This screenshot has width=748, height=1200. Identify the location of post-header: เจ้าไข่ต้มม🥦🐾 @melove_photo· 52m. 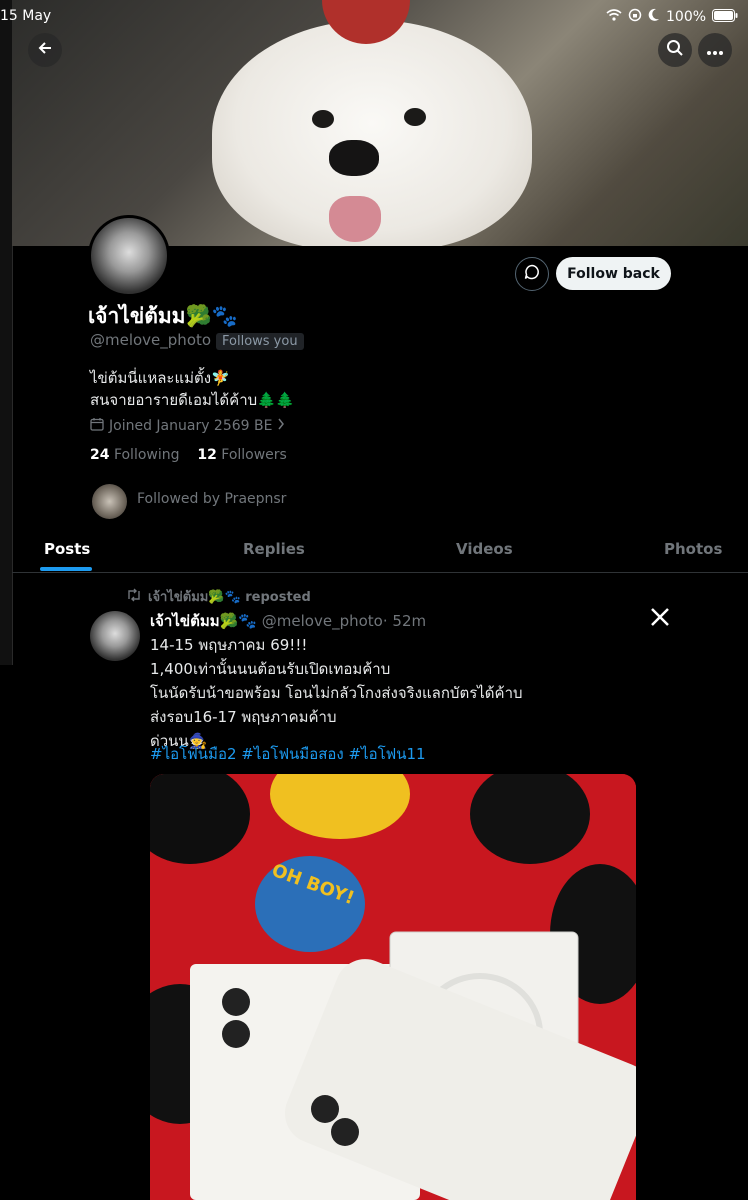
(288, 621).